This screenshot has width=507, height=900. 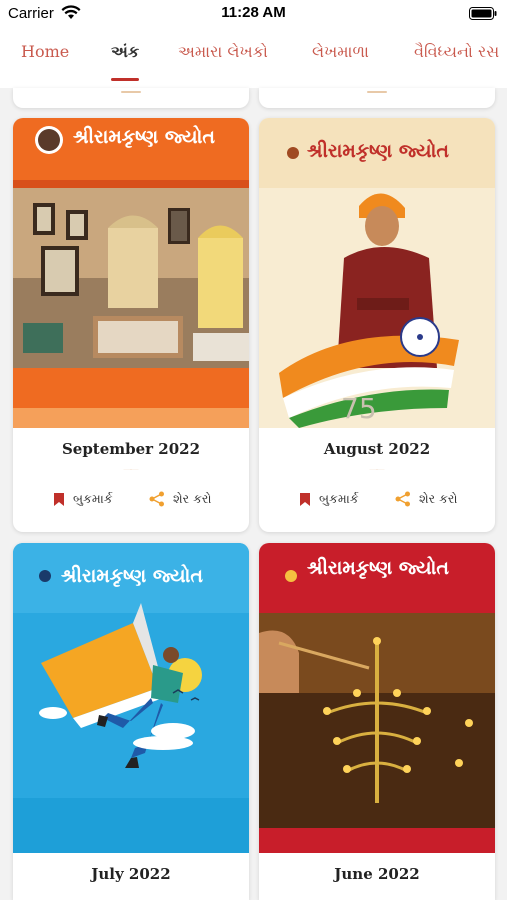 I want to click on status-bar: Carrier 11:28 AM, so click(x=253, y=14).